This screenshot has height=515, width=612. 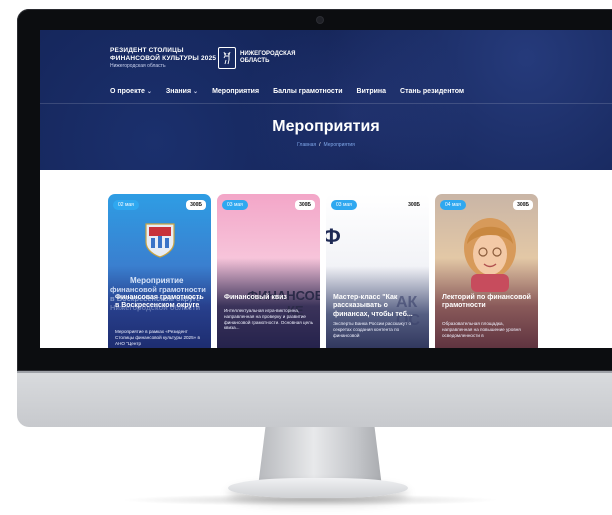 I want to click on nav-item-label: О проекте, so click(x=127, y=91).